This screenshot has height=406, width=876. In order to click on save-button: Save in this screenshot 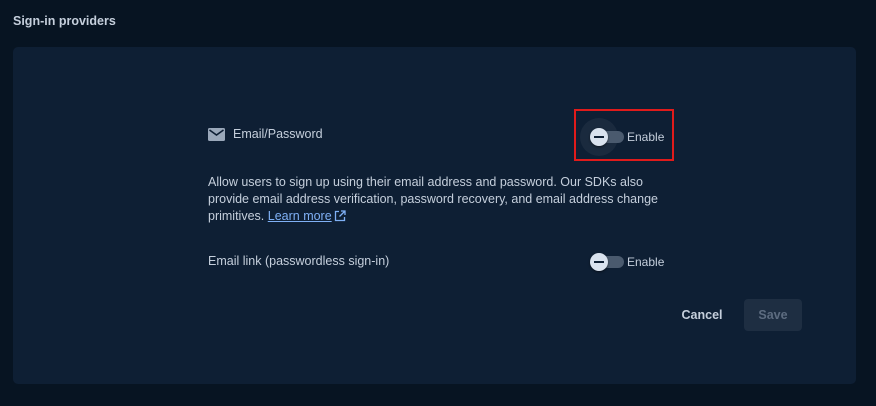, I will do `click(773, 315)`.